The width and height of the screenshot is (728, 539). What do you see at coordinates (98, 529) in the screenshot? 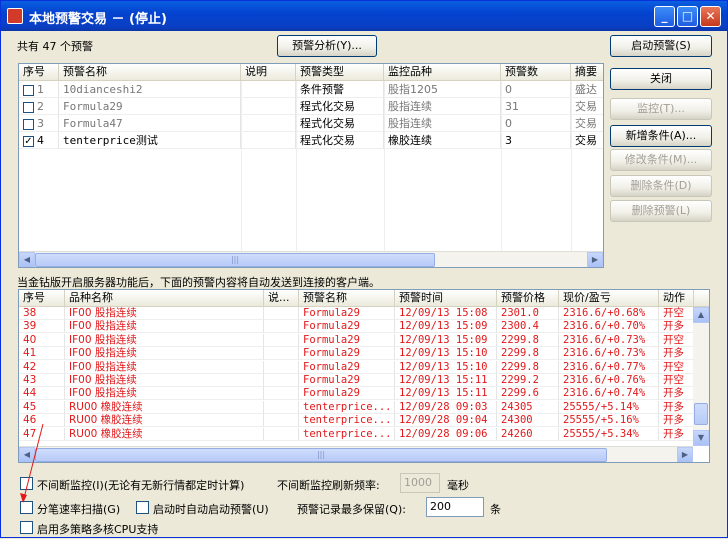
I see `multicore-label: 启用多策略多核CPU支持` at bounding box center [98, 529].